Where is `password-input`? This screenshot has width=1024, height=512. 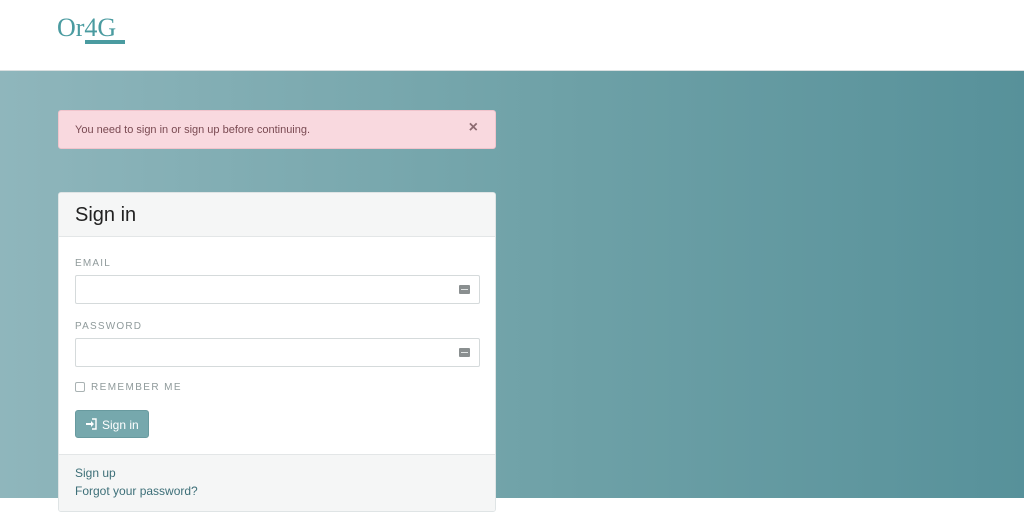 password-input is located at coordinates (261, 352).